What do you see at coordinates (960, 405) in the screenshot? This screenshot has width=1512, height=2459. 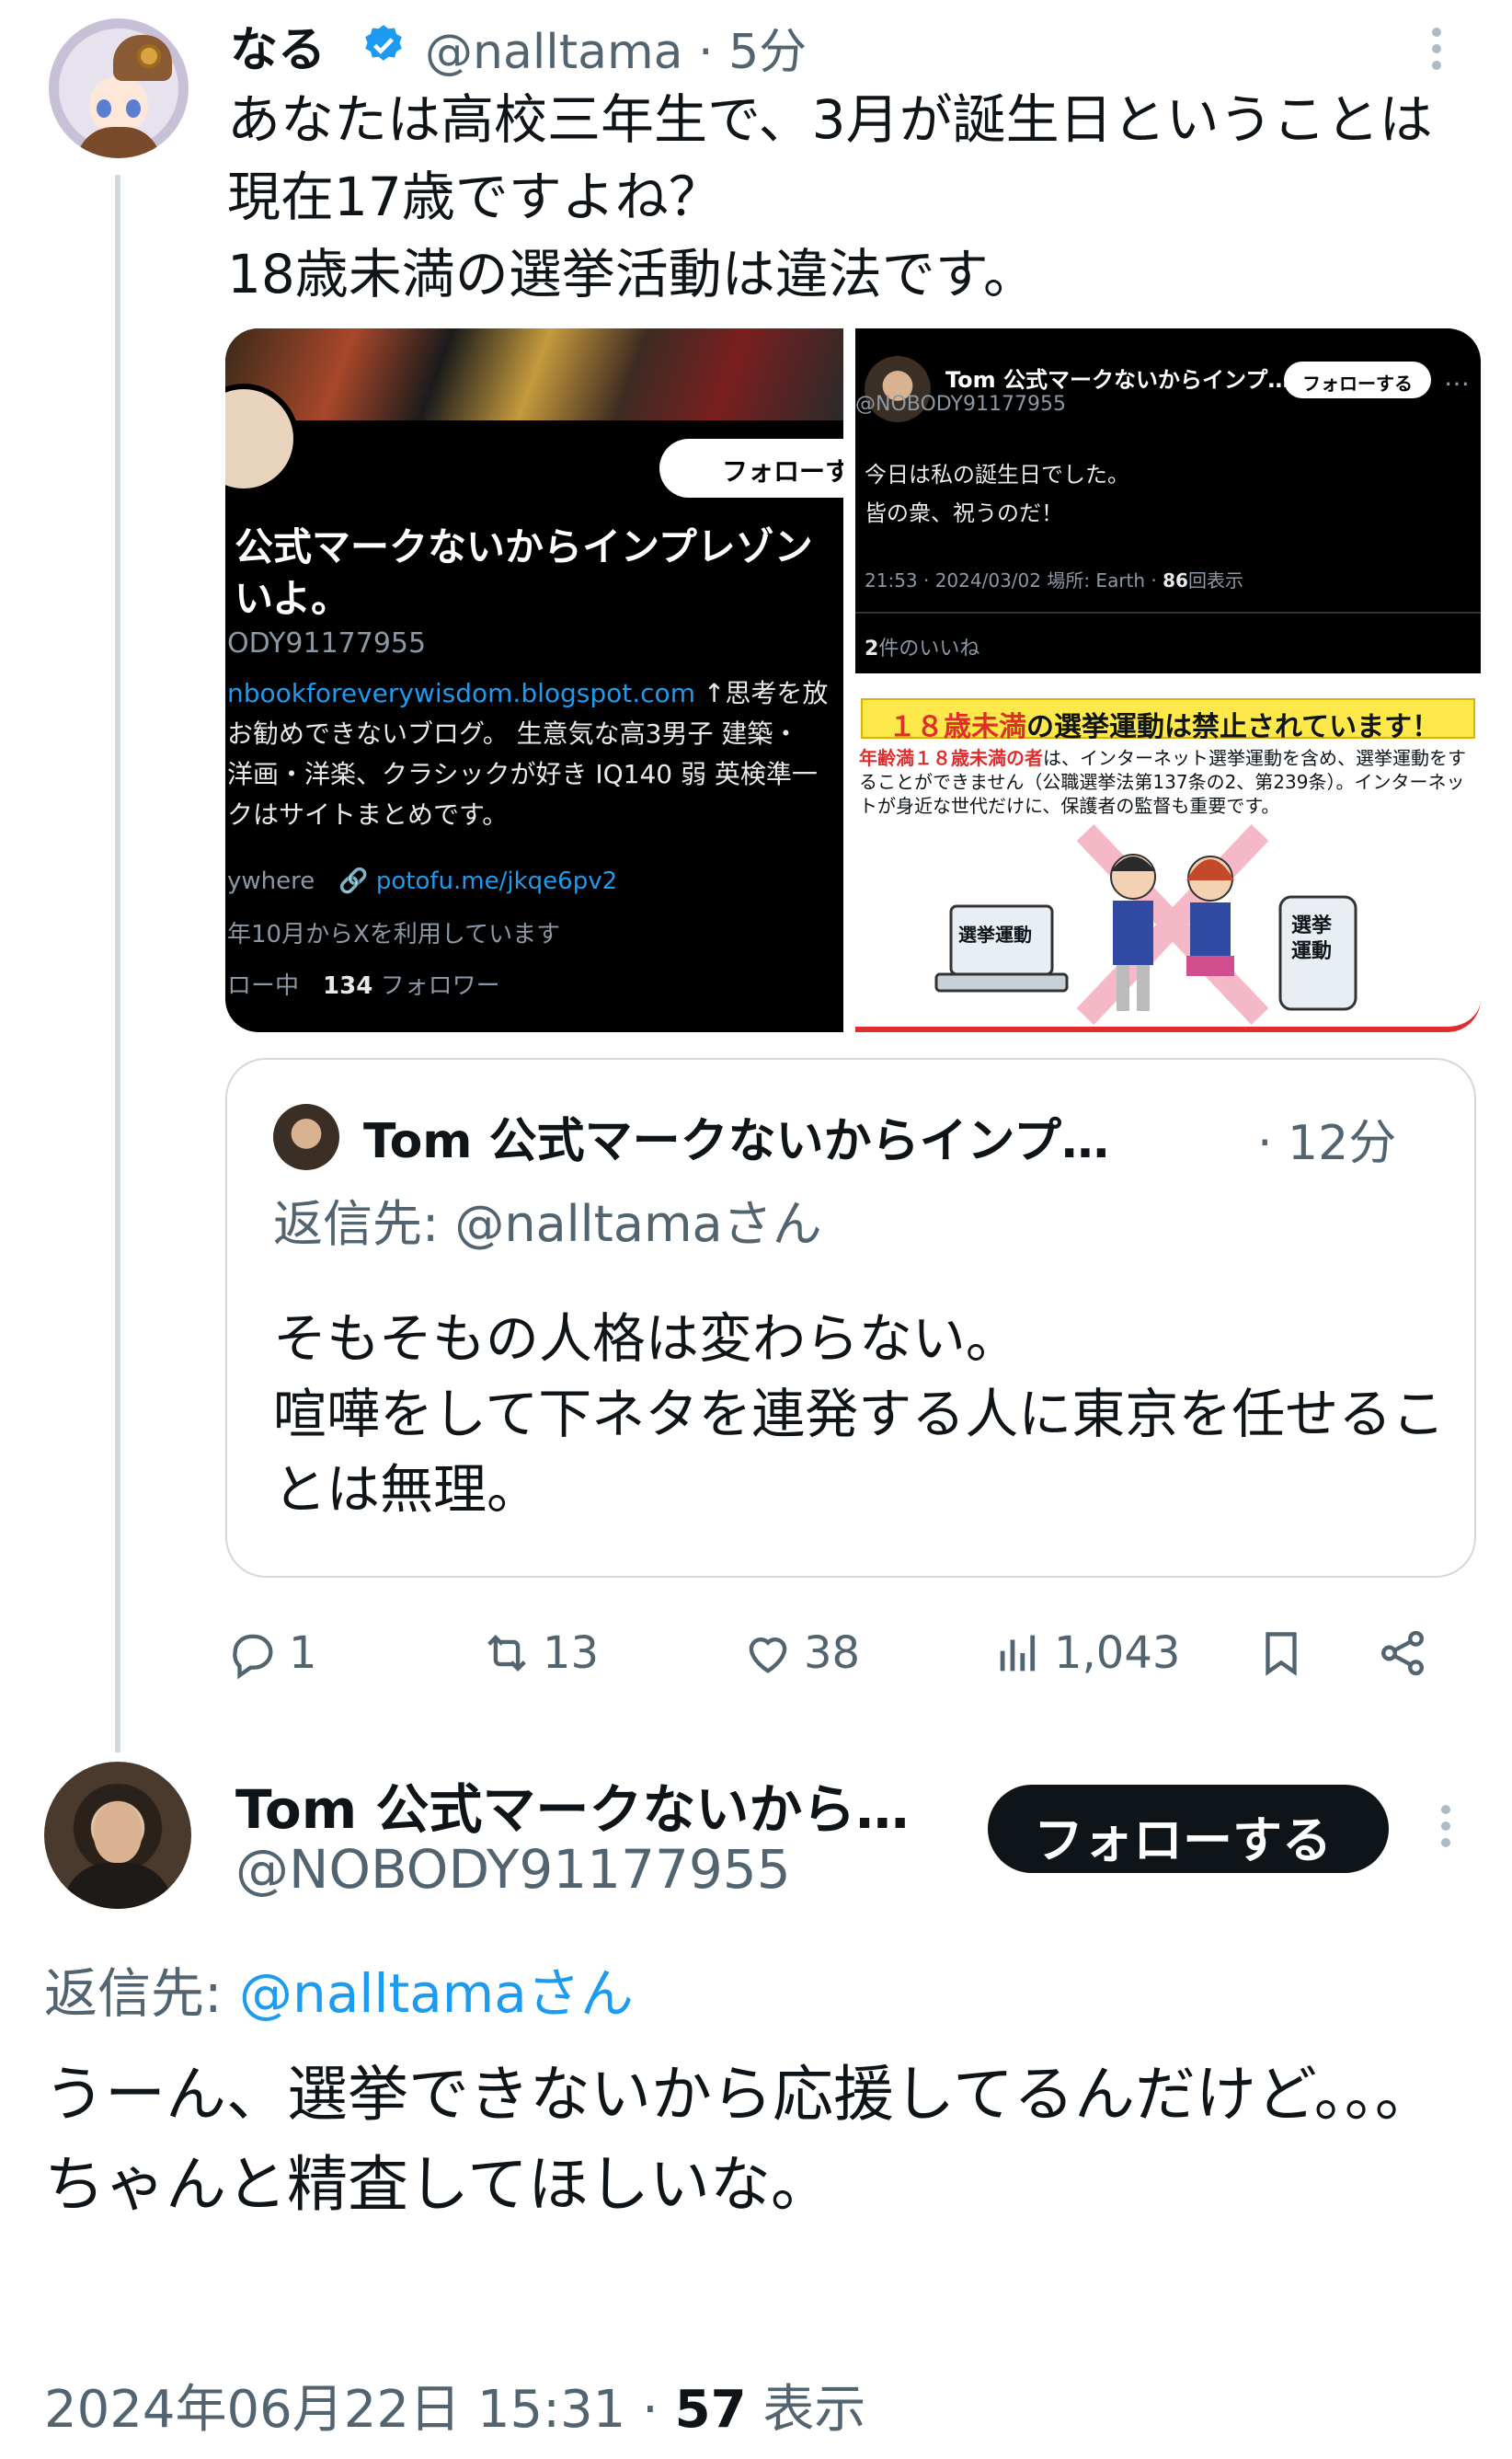 I see `screenshot-author-handle: @NOBODY91177955` at bounding box center [960, 405].